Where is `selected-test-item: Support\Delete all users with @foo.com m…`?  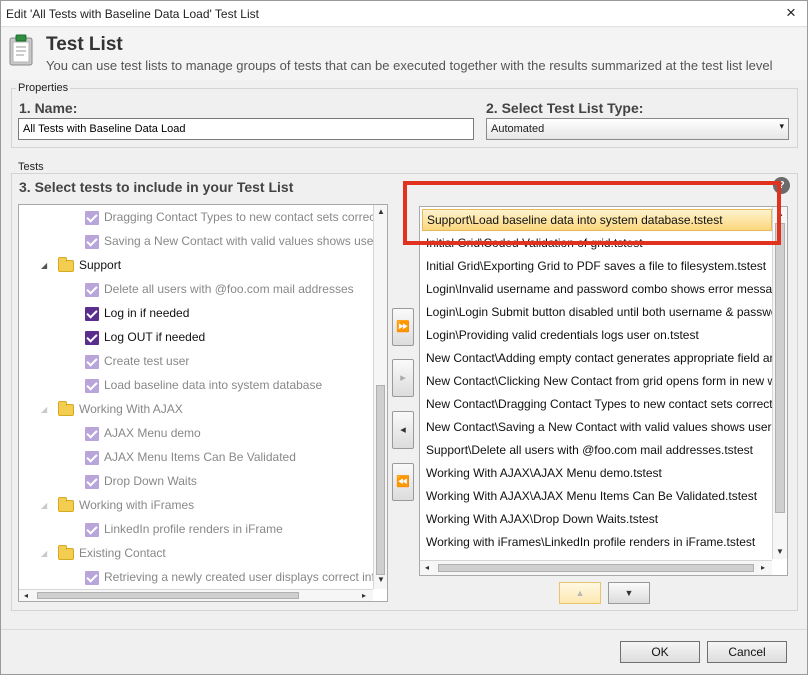 selected-test-item: Support\Delete all users with @foo.com m… is located at coordinates (597, 450).